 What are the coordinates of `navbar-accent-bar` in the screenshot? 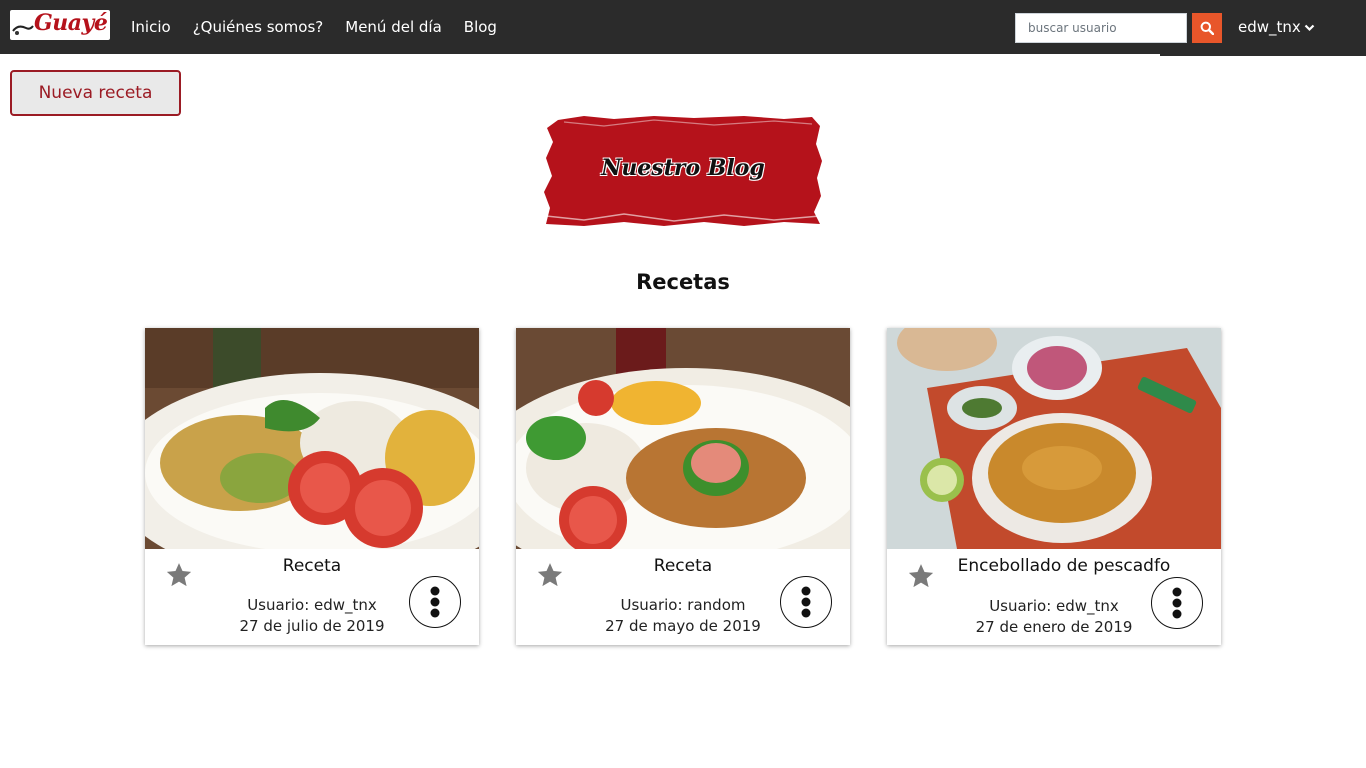 It's located at (1263, 55).